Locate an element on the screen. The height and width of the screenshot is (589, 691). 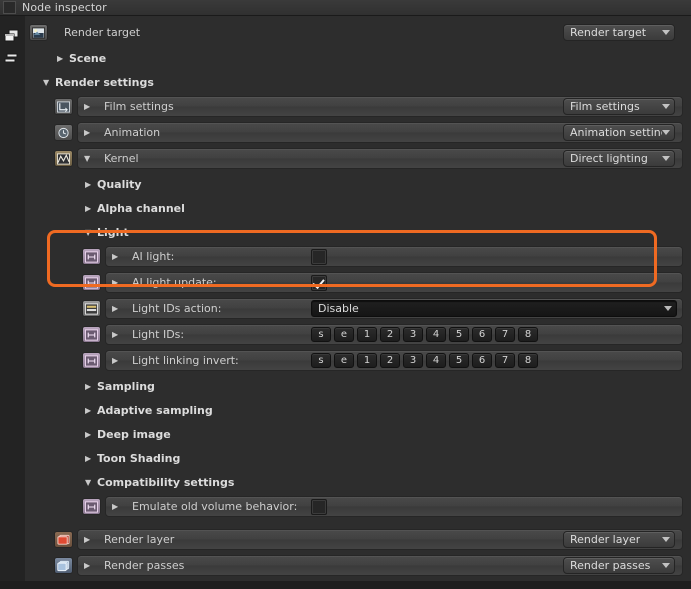
blue-stack-icon is located at coordinates (63, 565).